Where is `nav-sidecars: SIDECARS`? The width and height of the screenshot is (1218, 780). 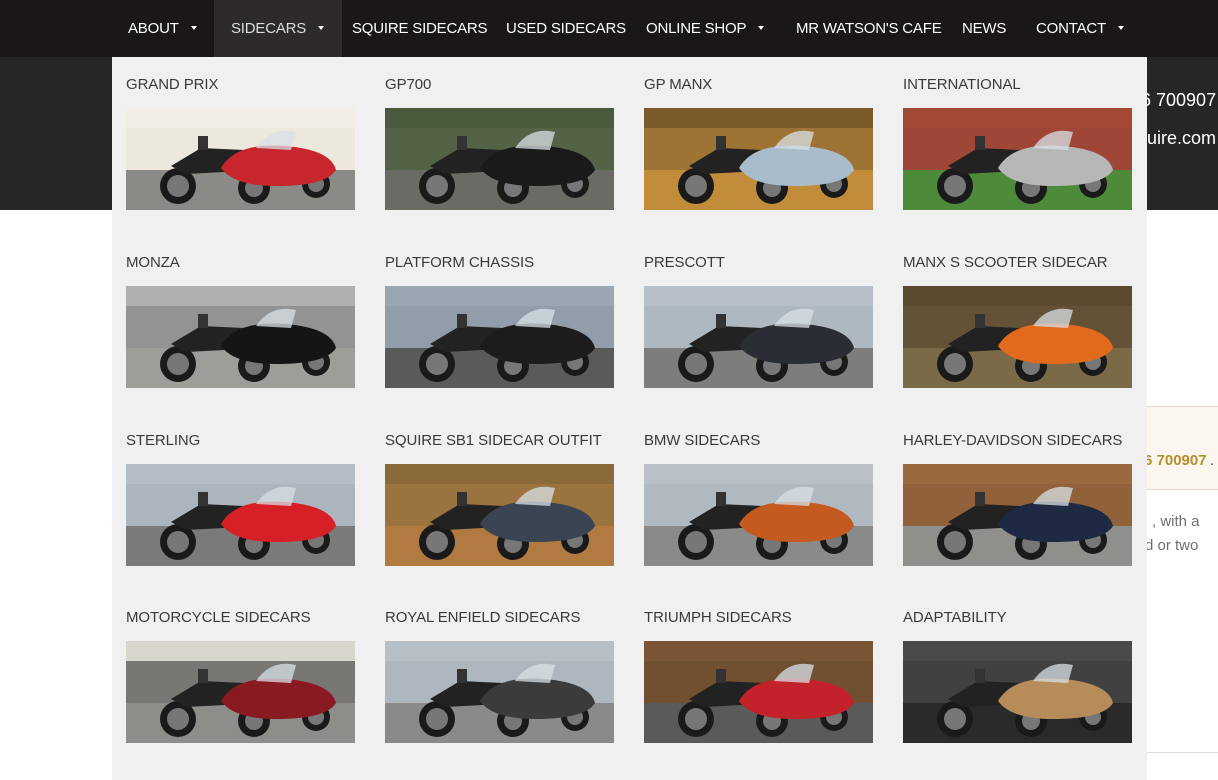
nav-sidecars: SIDECARS is located at coordinates (278, 28).